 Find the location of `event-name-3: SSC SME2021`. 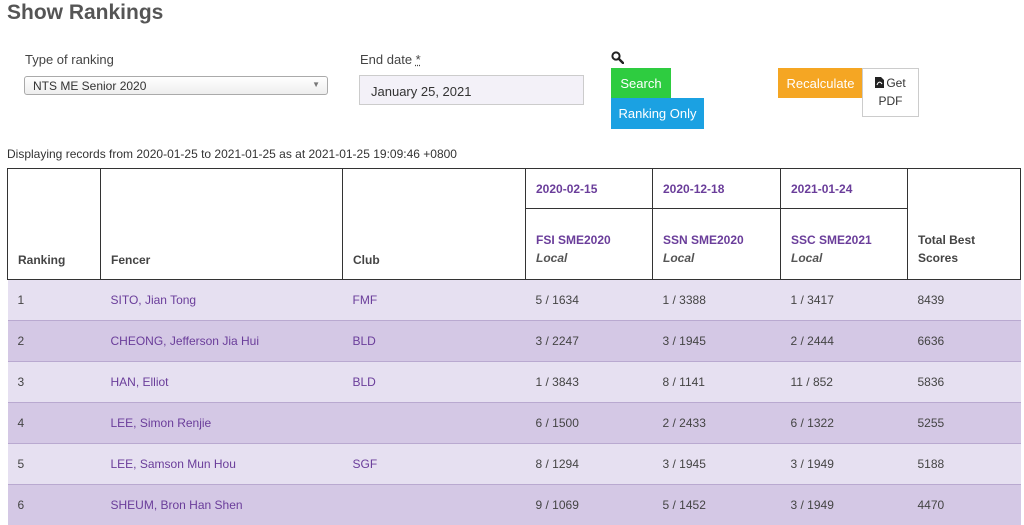

event-name-3: SSC SME2021 is located at coordinates (844, 240).